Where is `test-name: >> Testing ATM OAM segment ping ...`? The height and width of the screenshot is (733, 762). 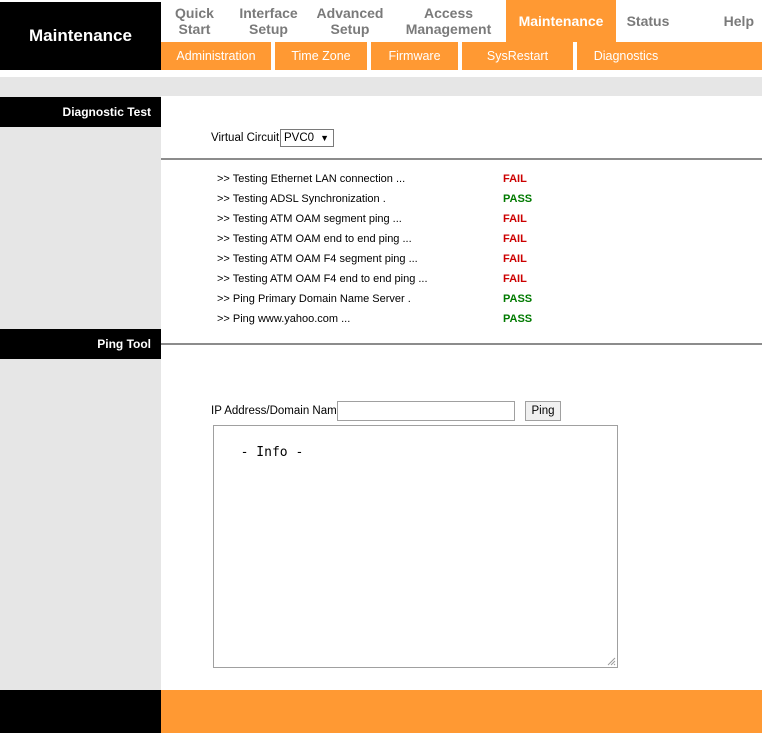 test-name: >> Testing ATM OAM segment ping ... is located at coordinates (309, 219).